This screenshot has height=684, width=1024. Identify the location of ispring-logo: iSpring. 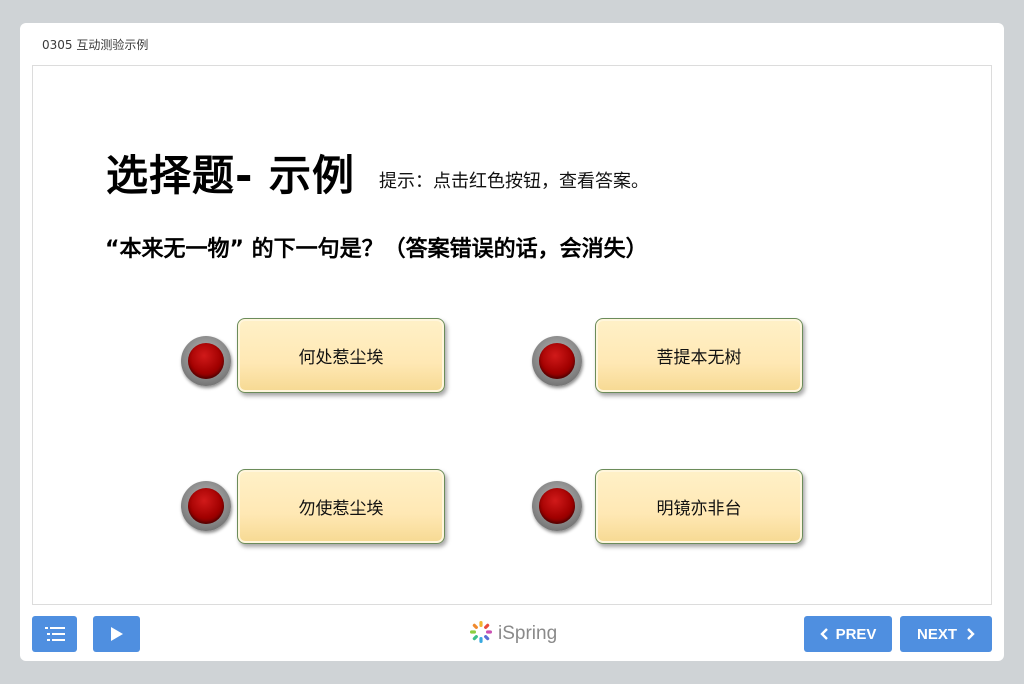
(512, 634).